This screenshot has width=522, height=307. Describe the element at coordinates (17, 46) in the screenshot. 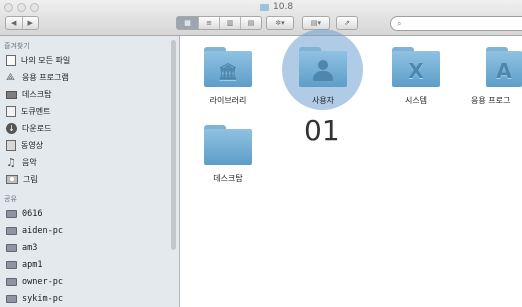

I see `favorites-header: 즐겨찾기` at that location.